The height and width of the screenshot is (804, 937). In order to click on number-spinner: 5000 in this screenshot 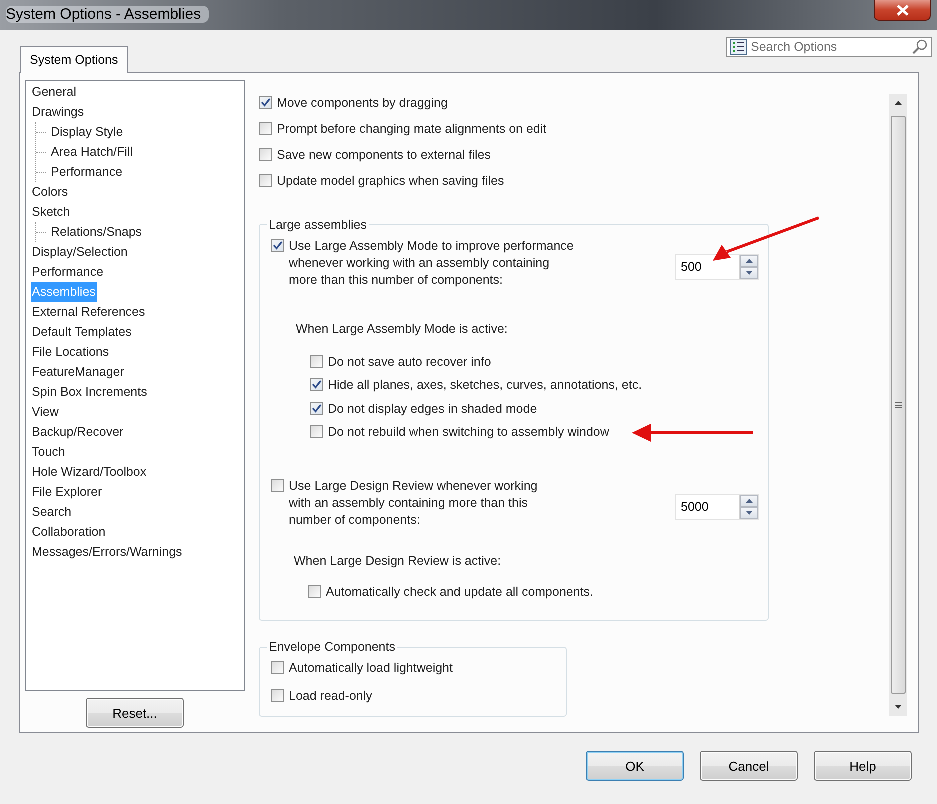, I will do `click(717, 507)`.